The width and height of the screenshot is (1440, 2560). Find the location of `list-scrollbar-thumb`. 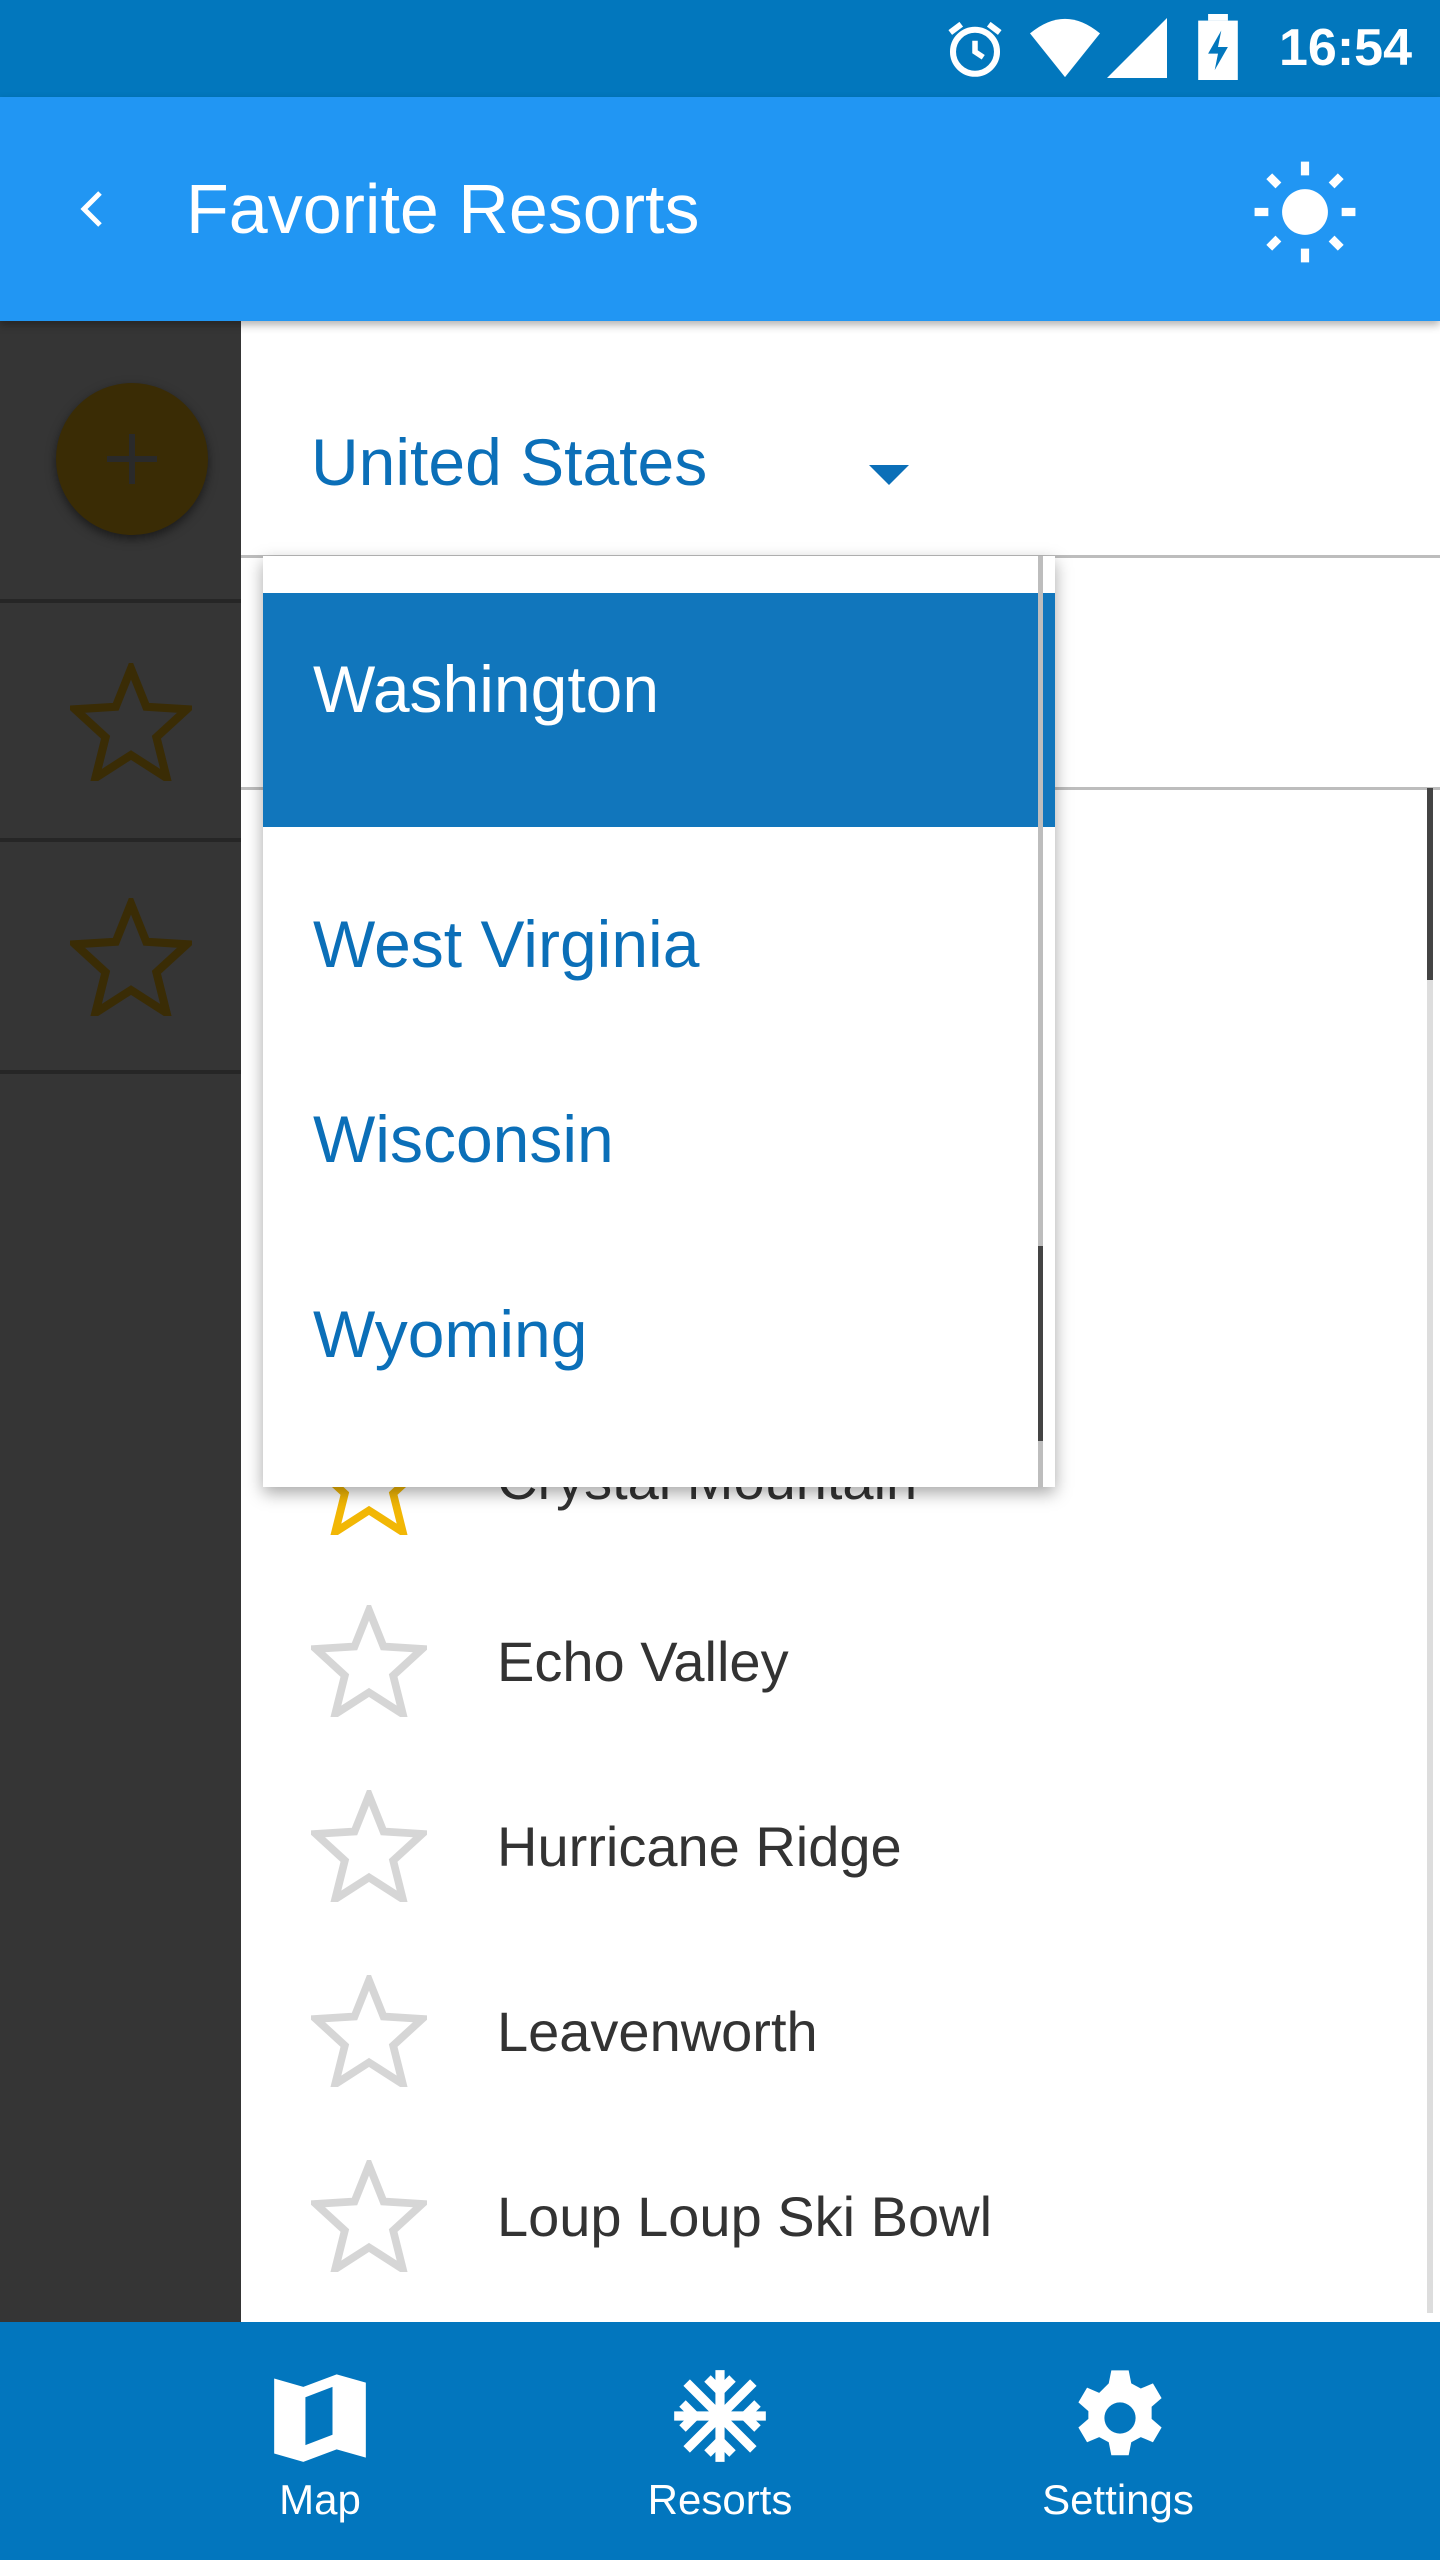

list-scrollbar-thumb is located at coordinates (1430, 884).